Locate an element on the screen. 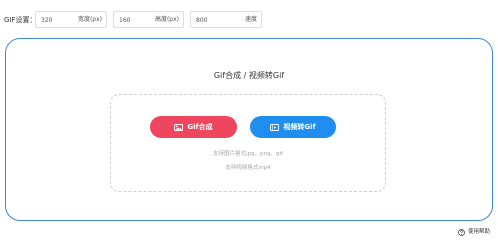  gif-compose-button: Gif合成 is located at coordinates (193, 127).